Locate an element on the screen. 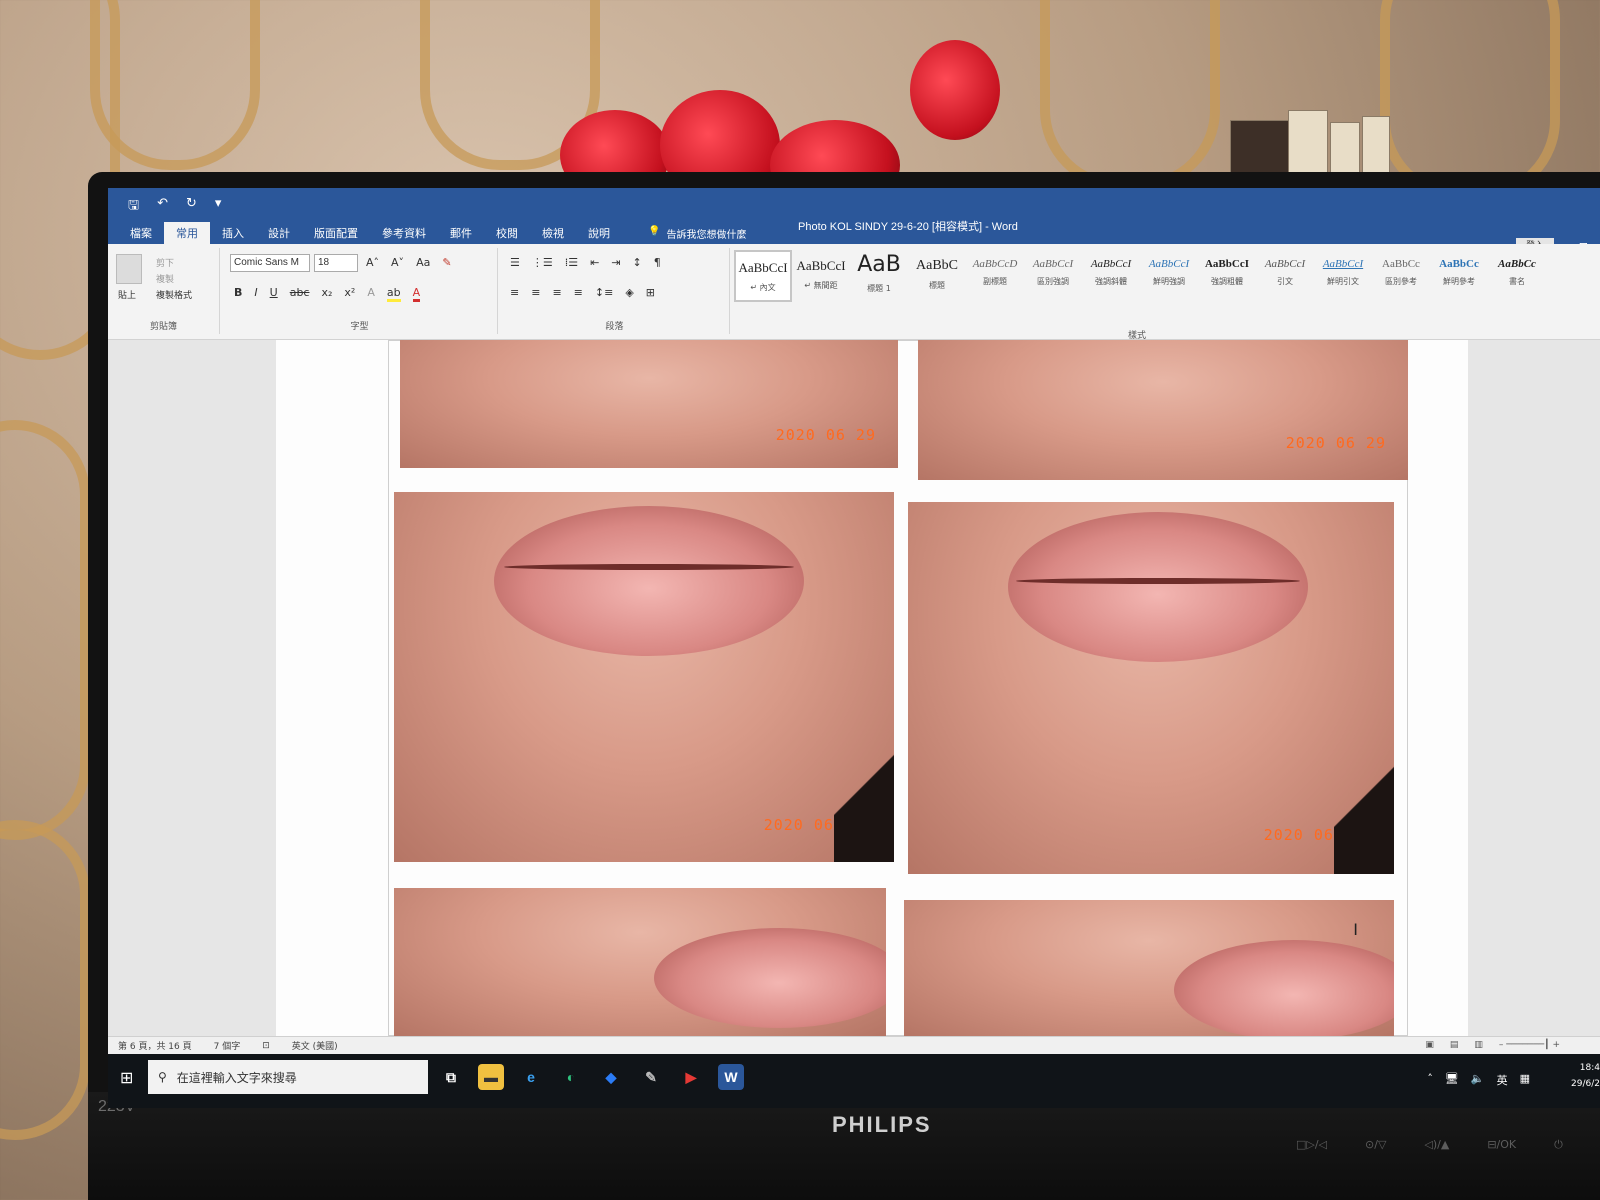 The height and width of the screenshot is (1200, 1600). tab-references: 參考資料 is located at coordinates (404, 233).